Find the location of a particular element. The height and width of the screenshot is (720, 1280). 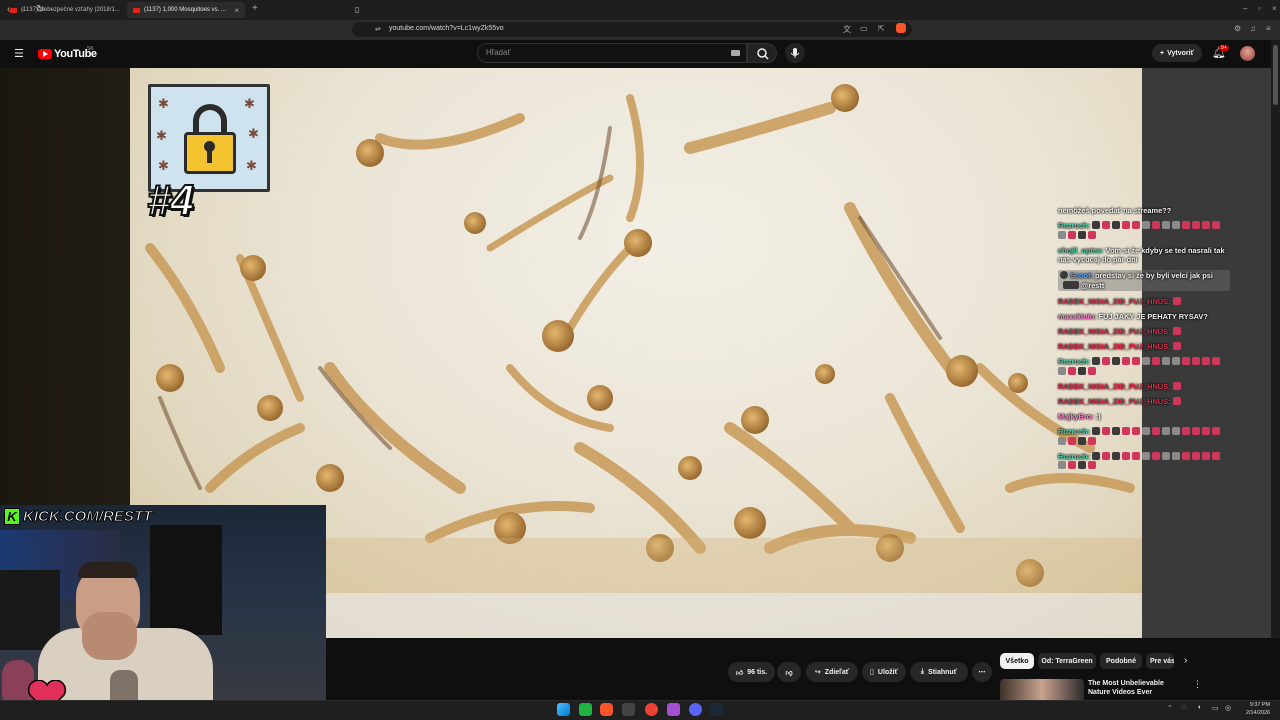

like-button: 👍︎ 96 tis. is located at coordinates (751, 672).